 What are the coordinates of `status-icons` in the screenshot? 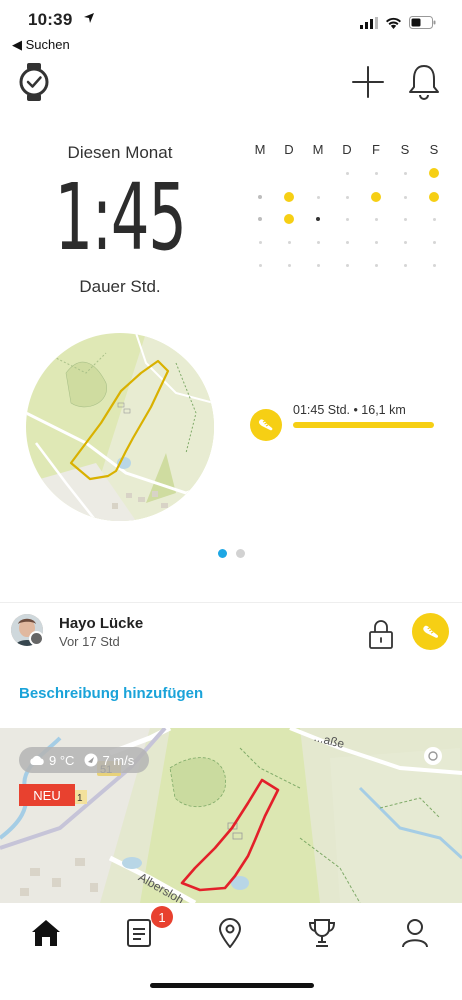 It's located at (398, 22).